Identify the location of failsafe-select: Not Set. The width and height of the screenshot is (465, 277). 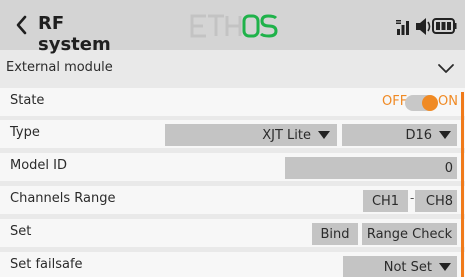
(400, 266).